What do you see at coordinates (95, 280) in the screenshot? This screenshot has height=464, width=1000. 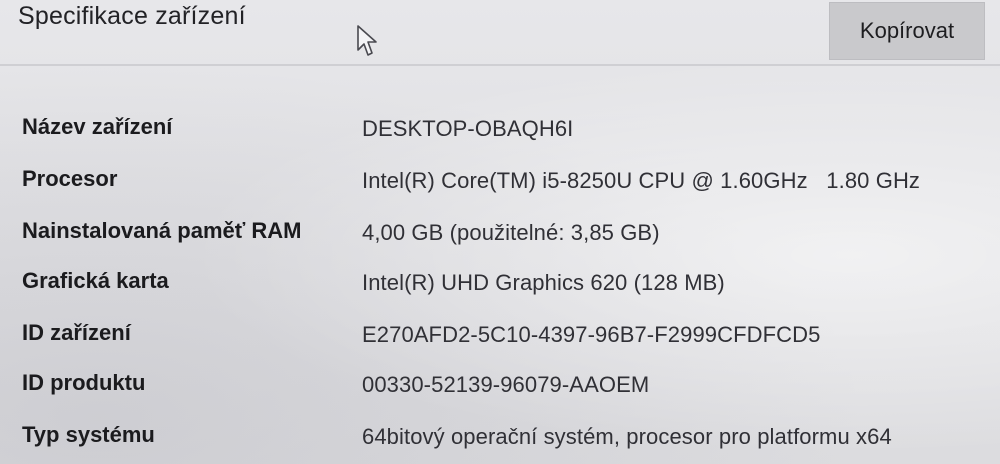 I see `spec-label: Grafická karta` at bounding box center [95, 280].